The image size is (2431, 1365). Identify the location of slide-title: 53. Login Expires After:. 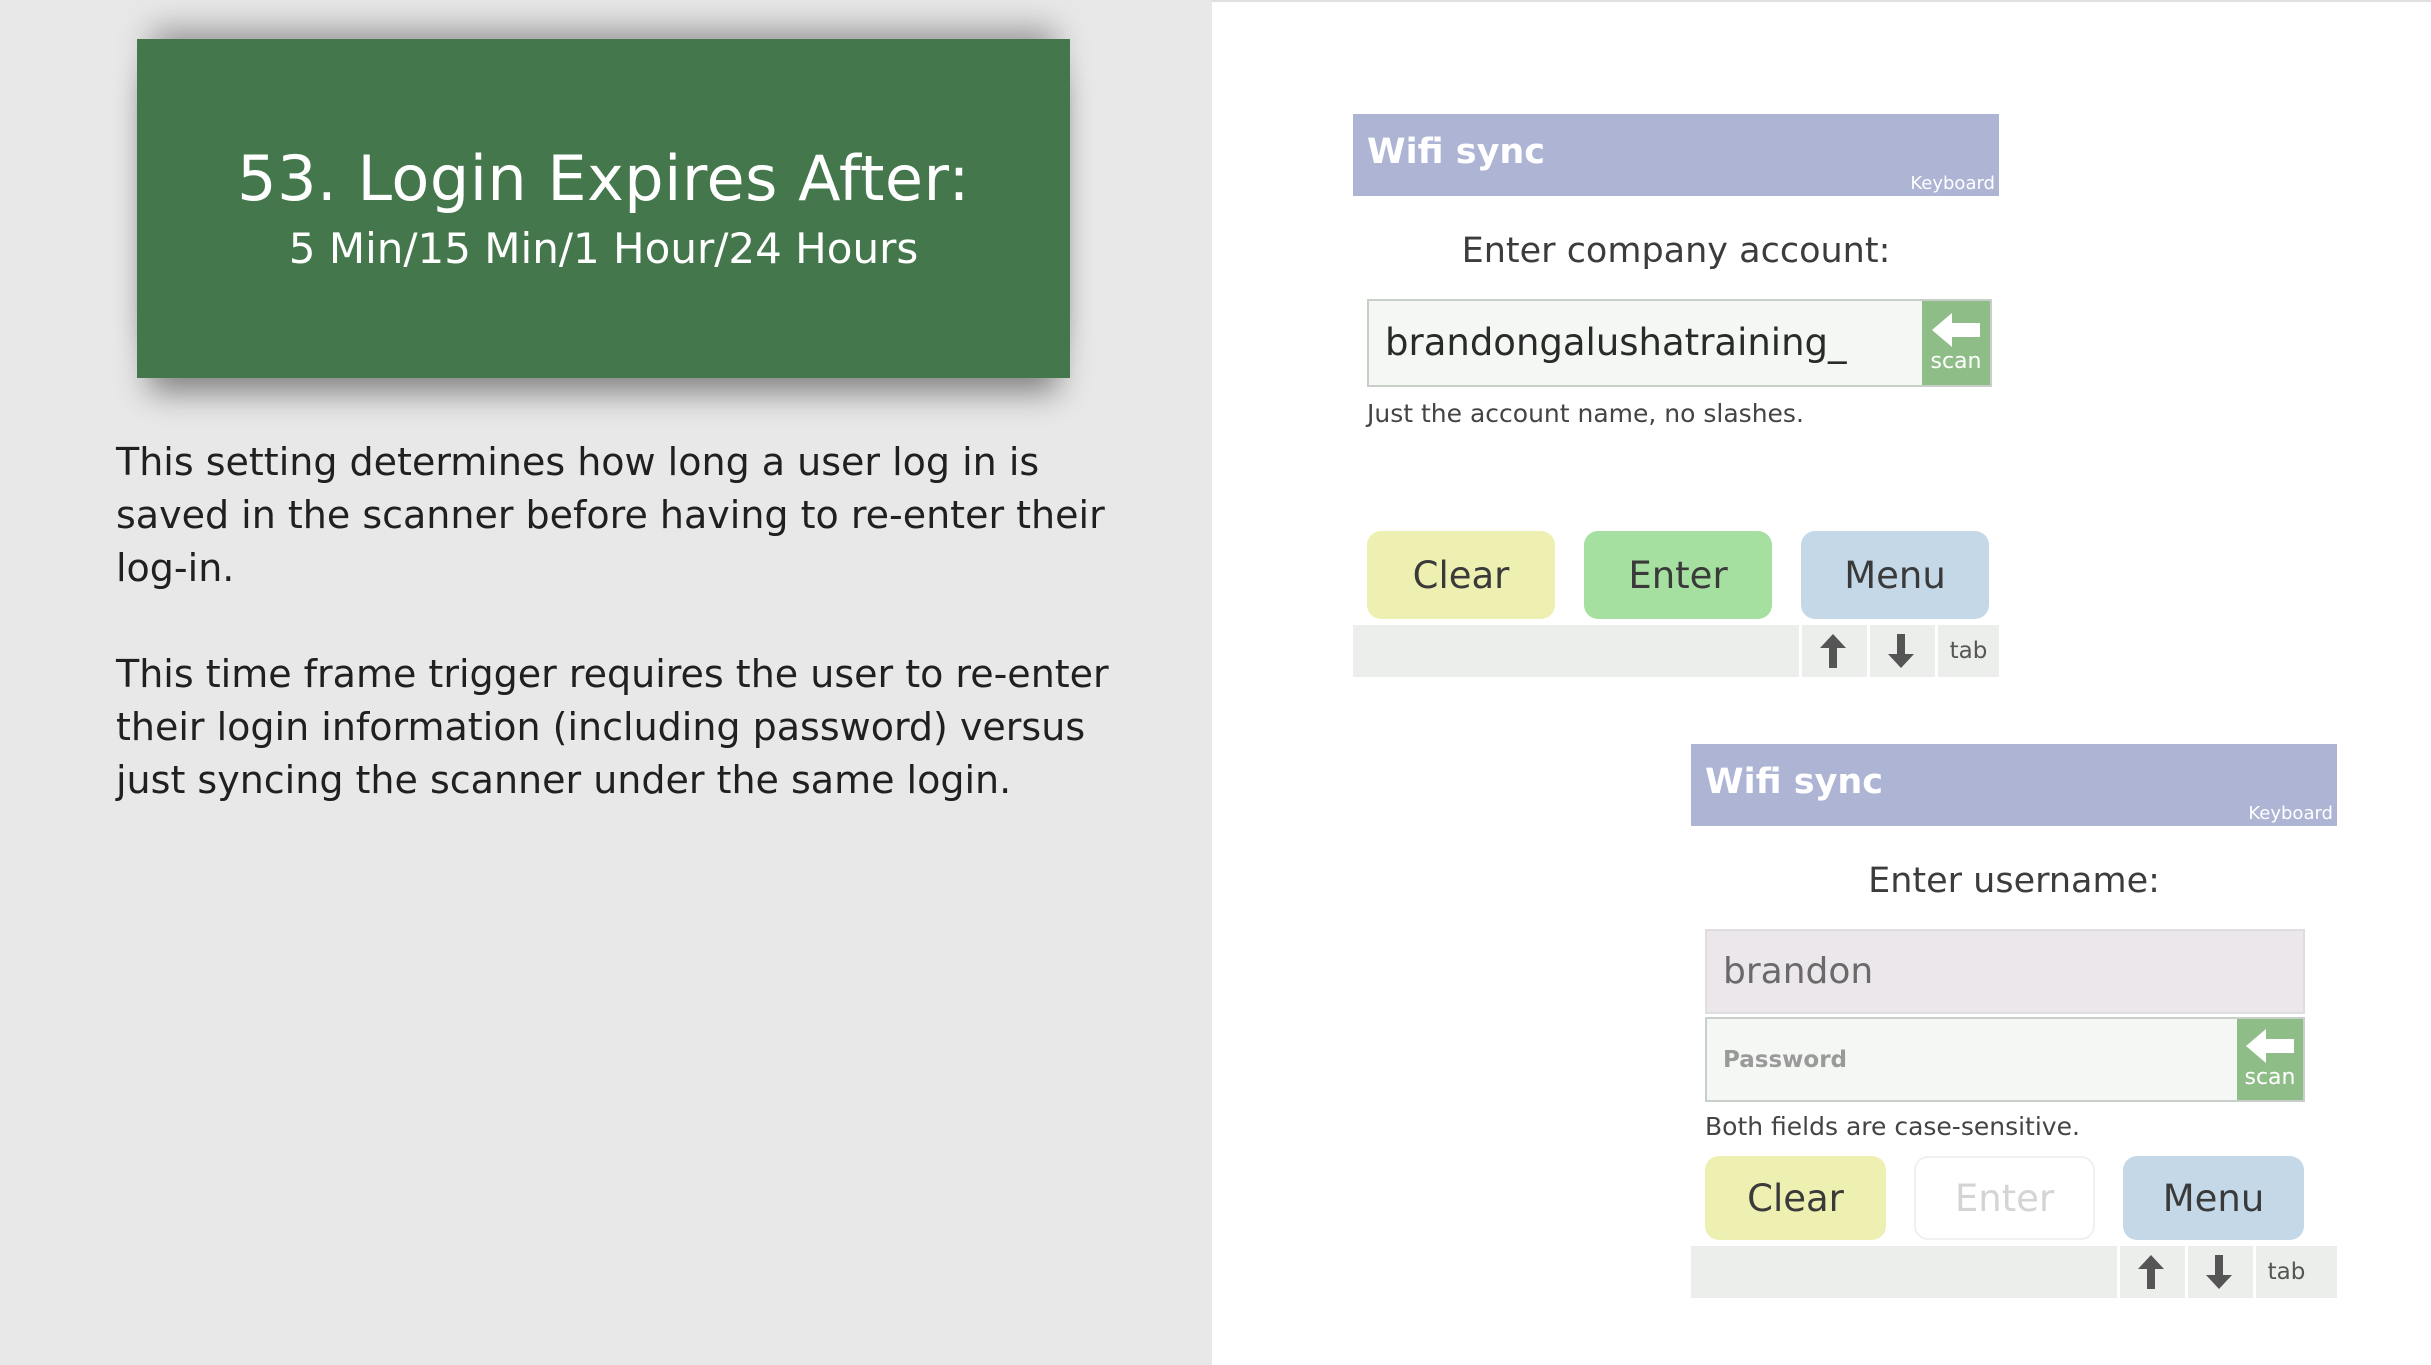
(603, 178).